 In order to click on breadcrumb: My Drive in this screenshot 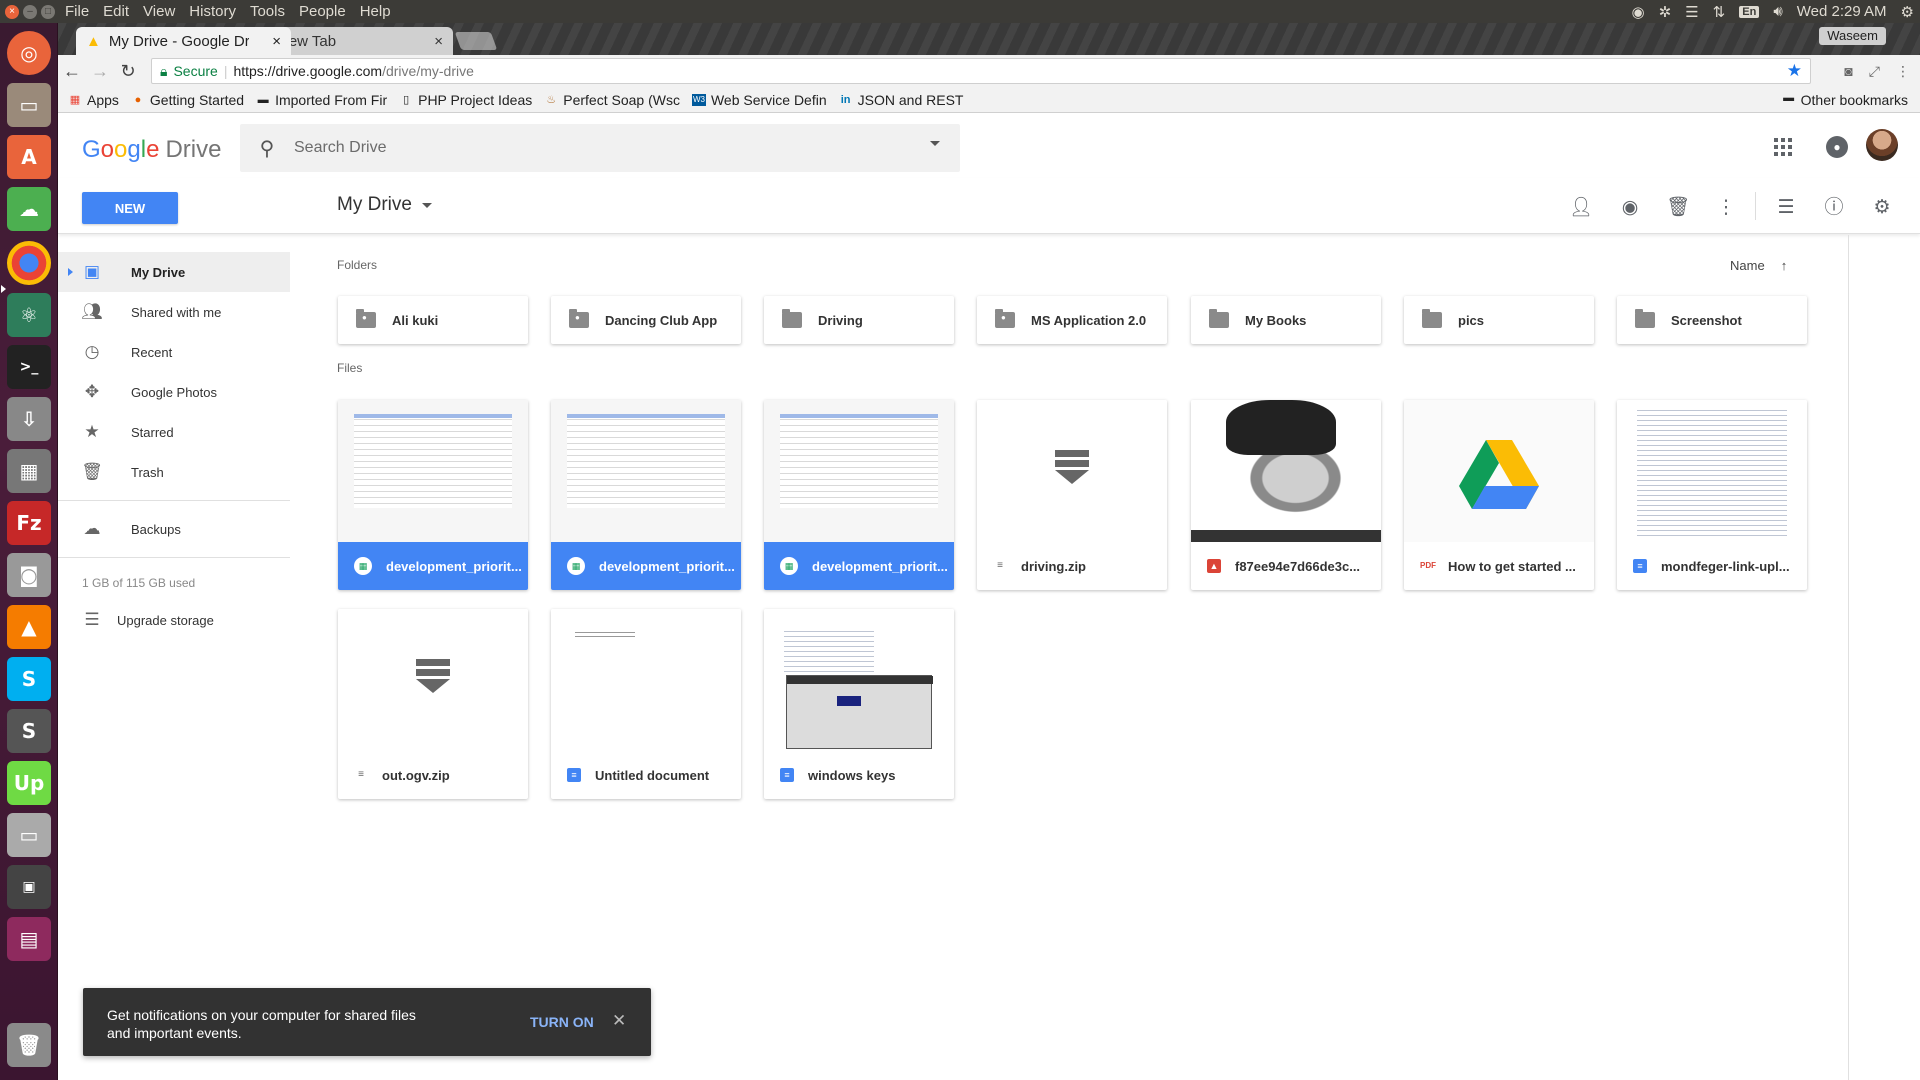, I will do `click(384, 205)`.